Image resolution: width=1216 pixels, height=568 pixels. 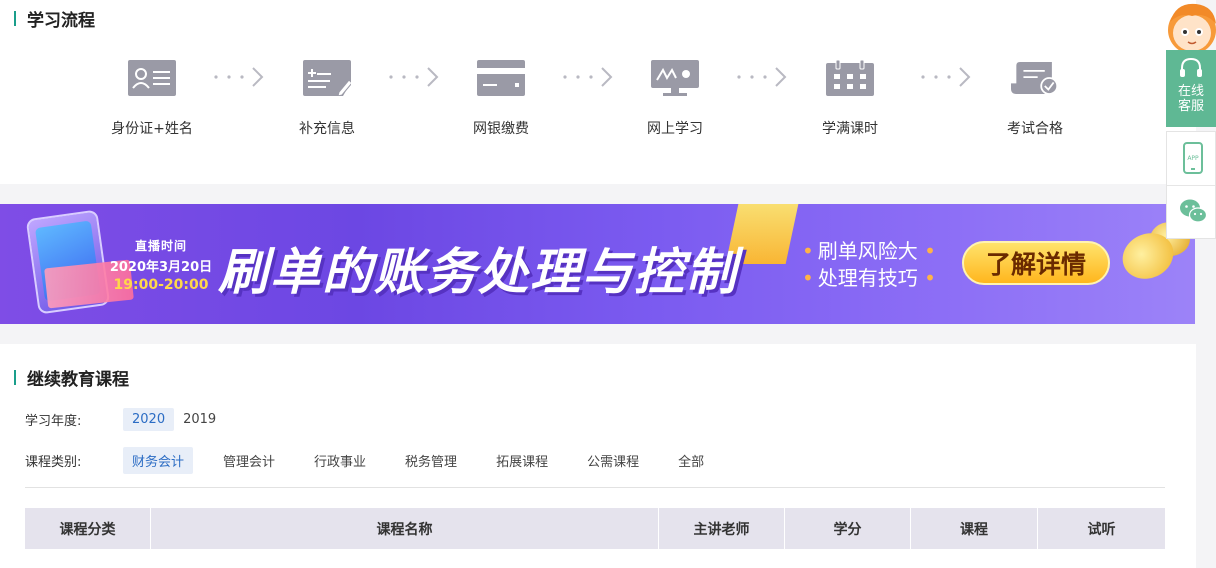 I want to click on banner-tips: 刷单风险大 处理有技巧, so click(x=869, y=265).